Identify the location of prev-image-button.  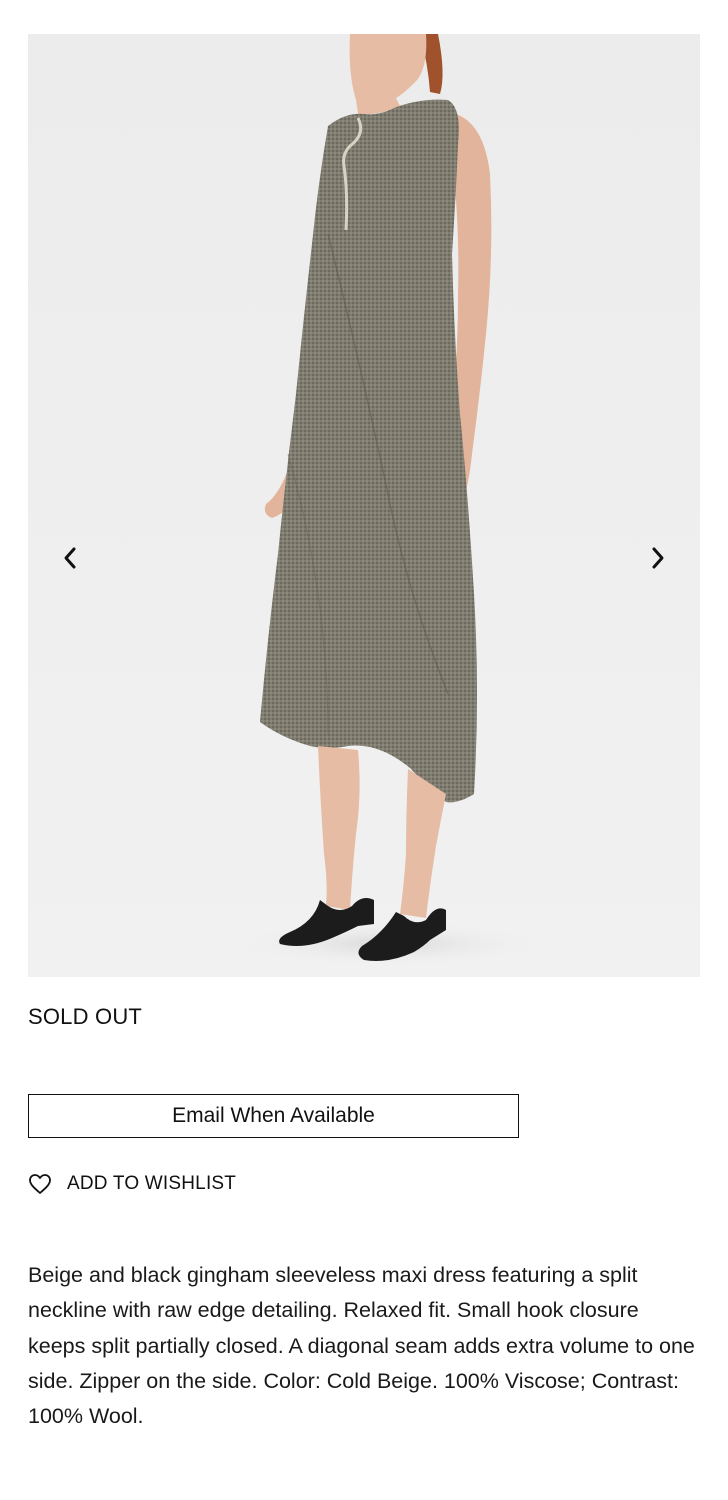
(70, 558).